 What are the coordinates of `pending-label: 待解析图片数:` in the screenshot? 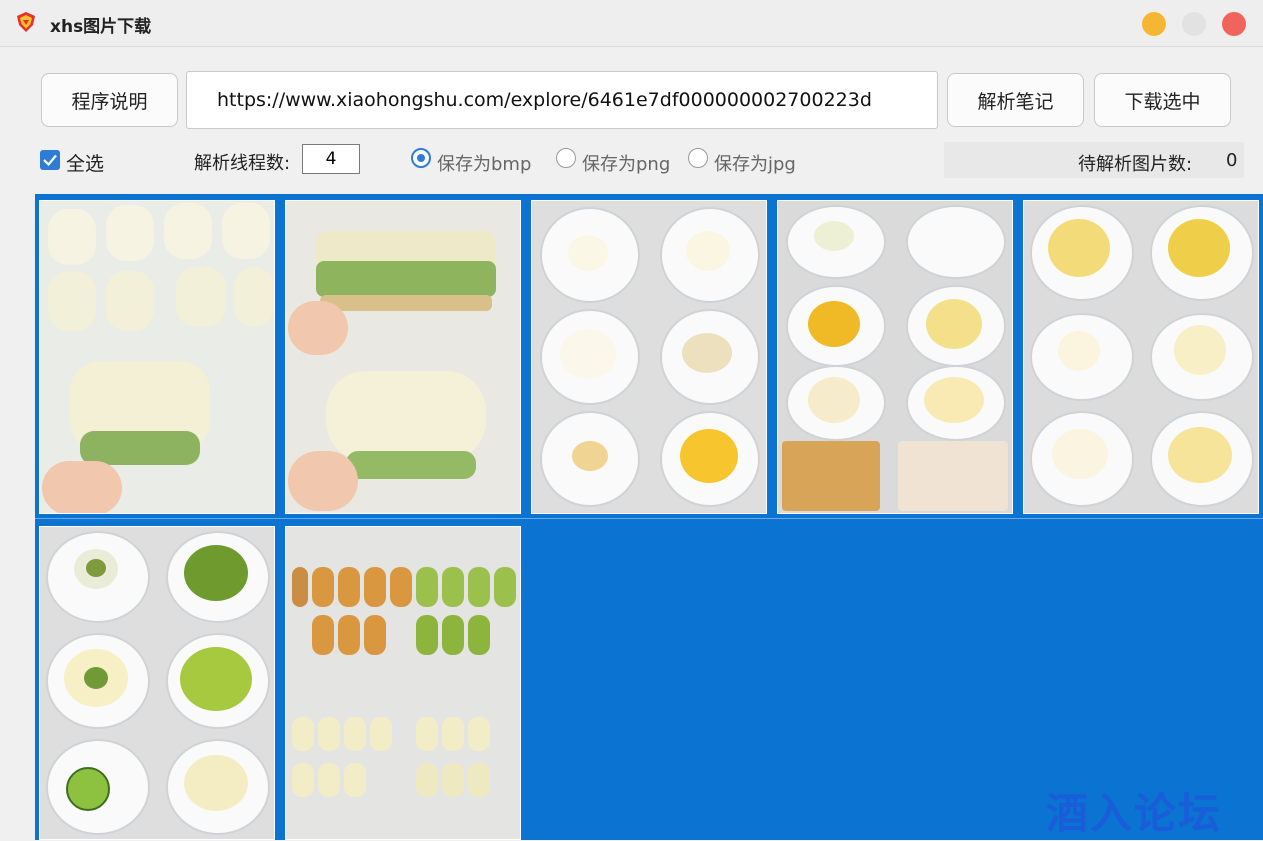 It's located at (1135, 164).